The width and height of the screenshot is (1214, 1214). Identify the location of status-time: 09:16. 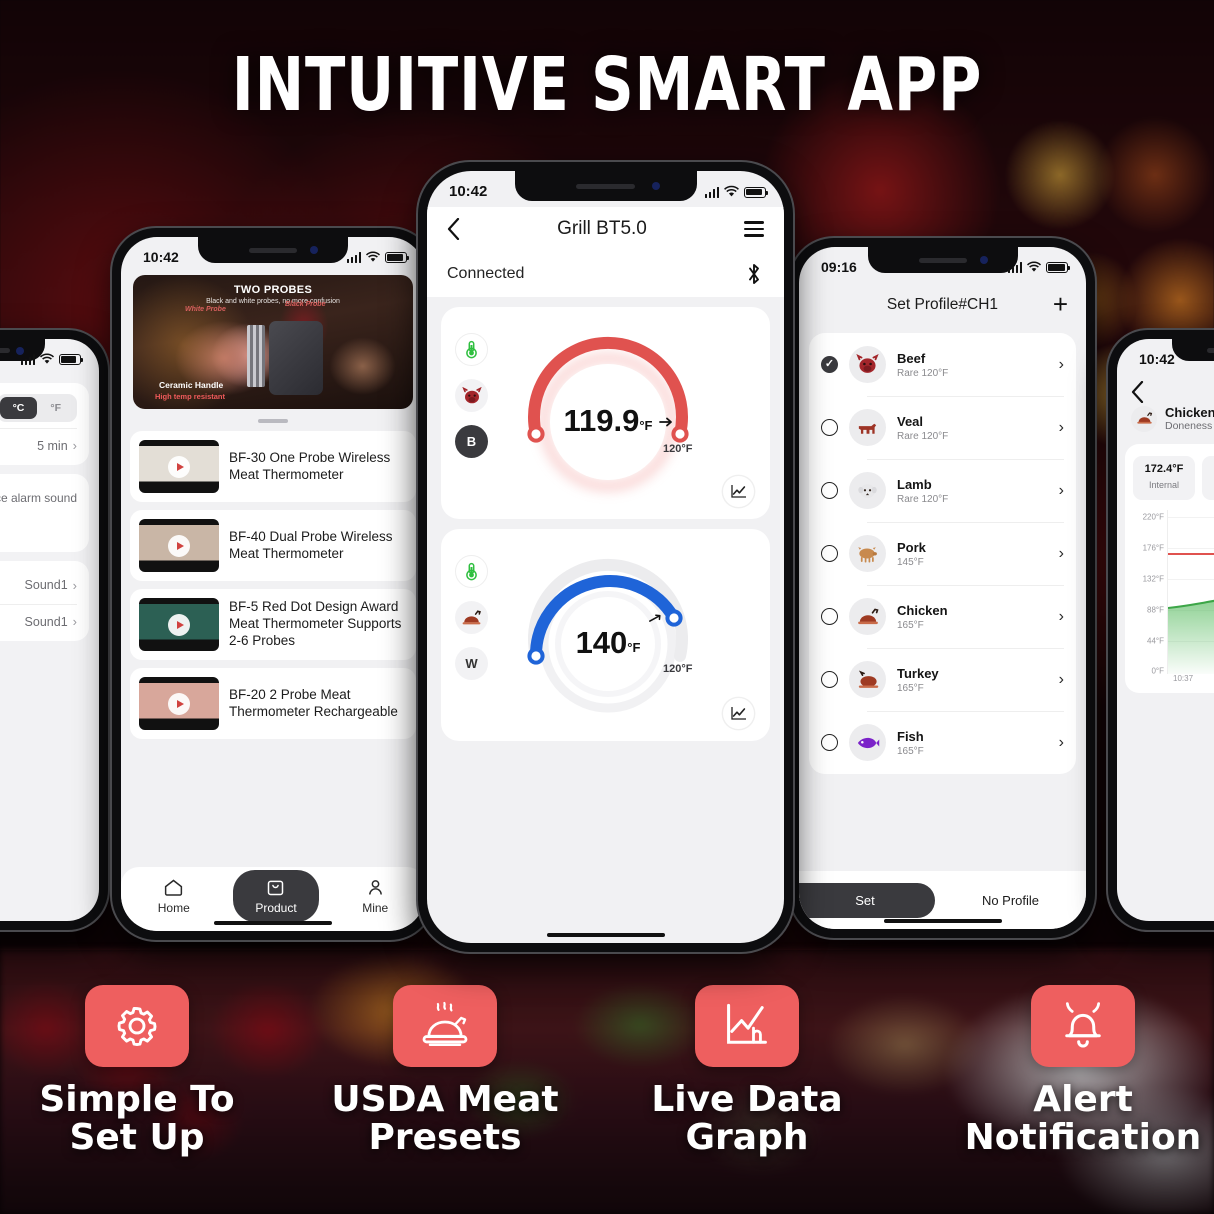
(839, 267).